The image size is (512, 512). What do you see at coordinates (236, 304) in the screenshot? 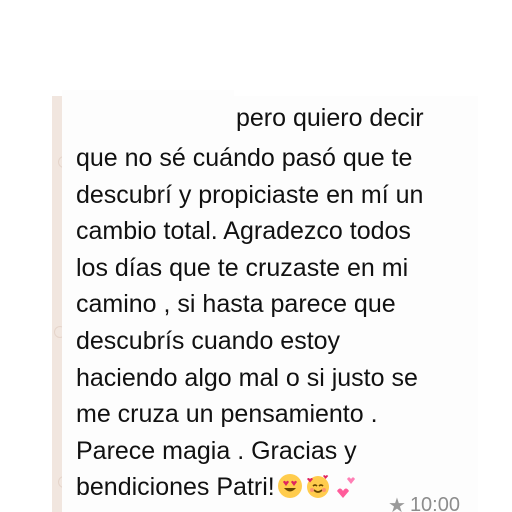
I see `message-line: camino , si hasta parece que` at bounding box center [236, 304].